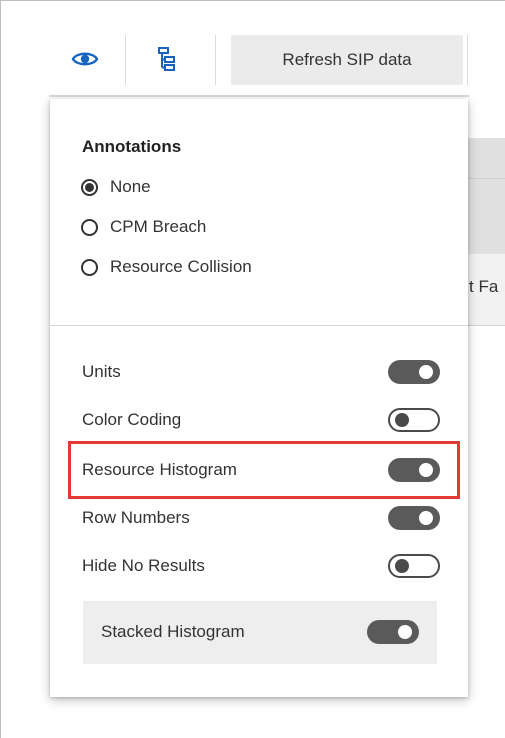 This screenshot has height=738, width=505. I want to click on eye-icon, so click(85, 59).